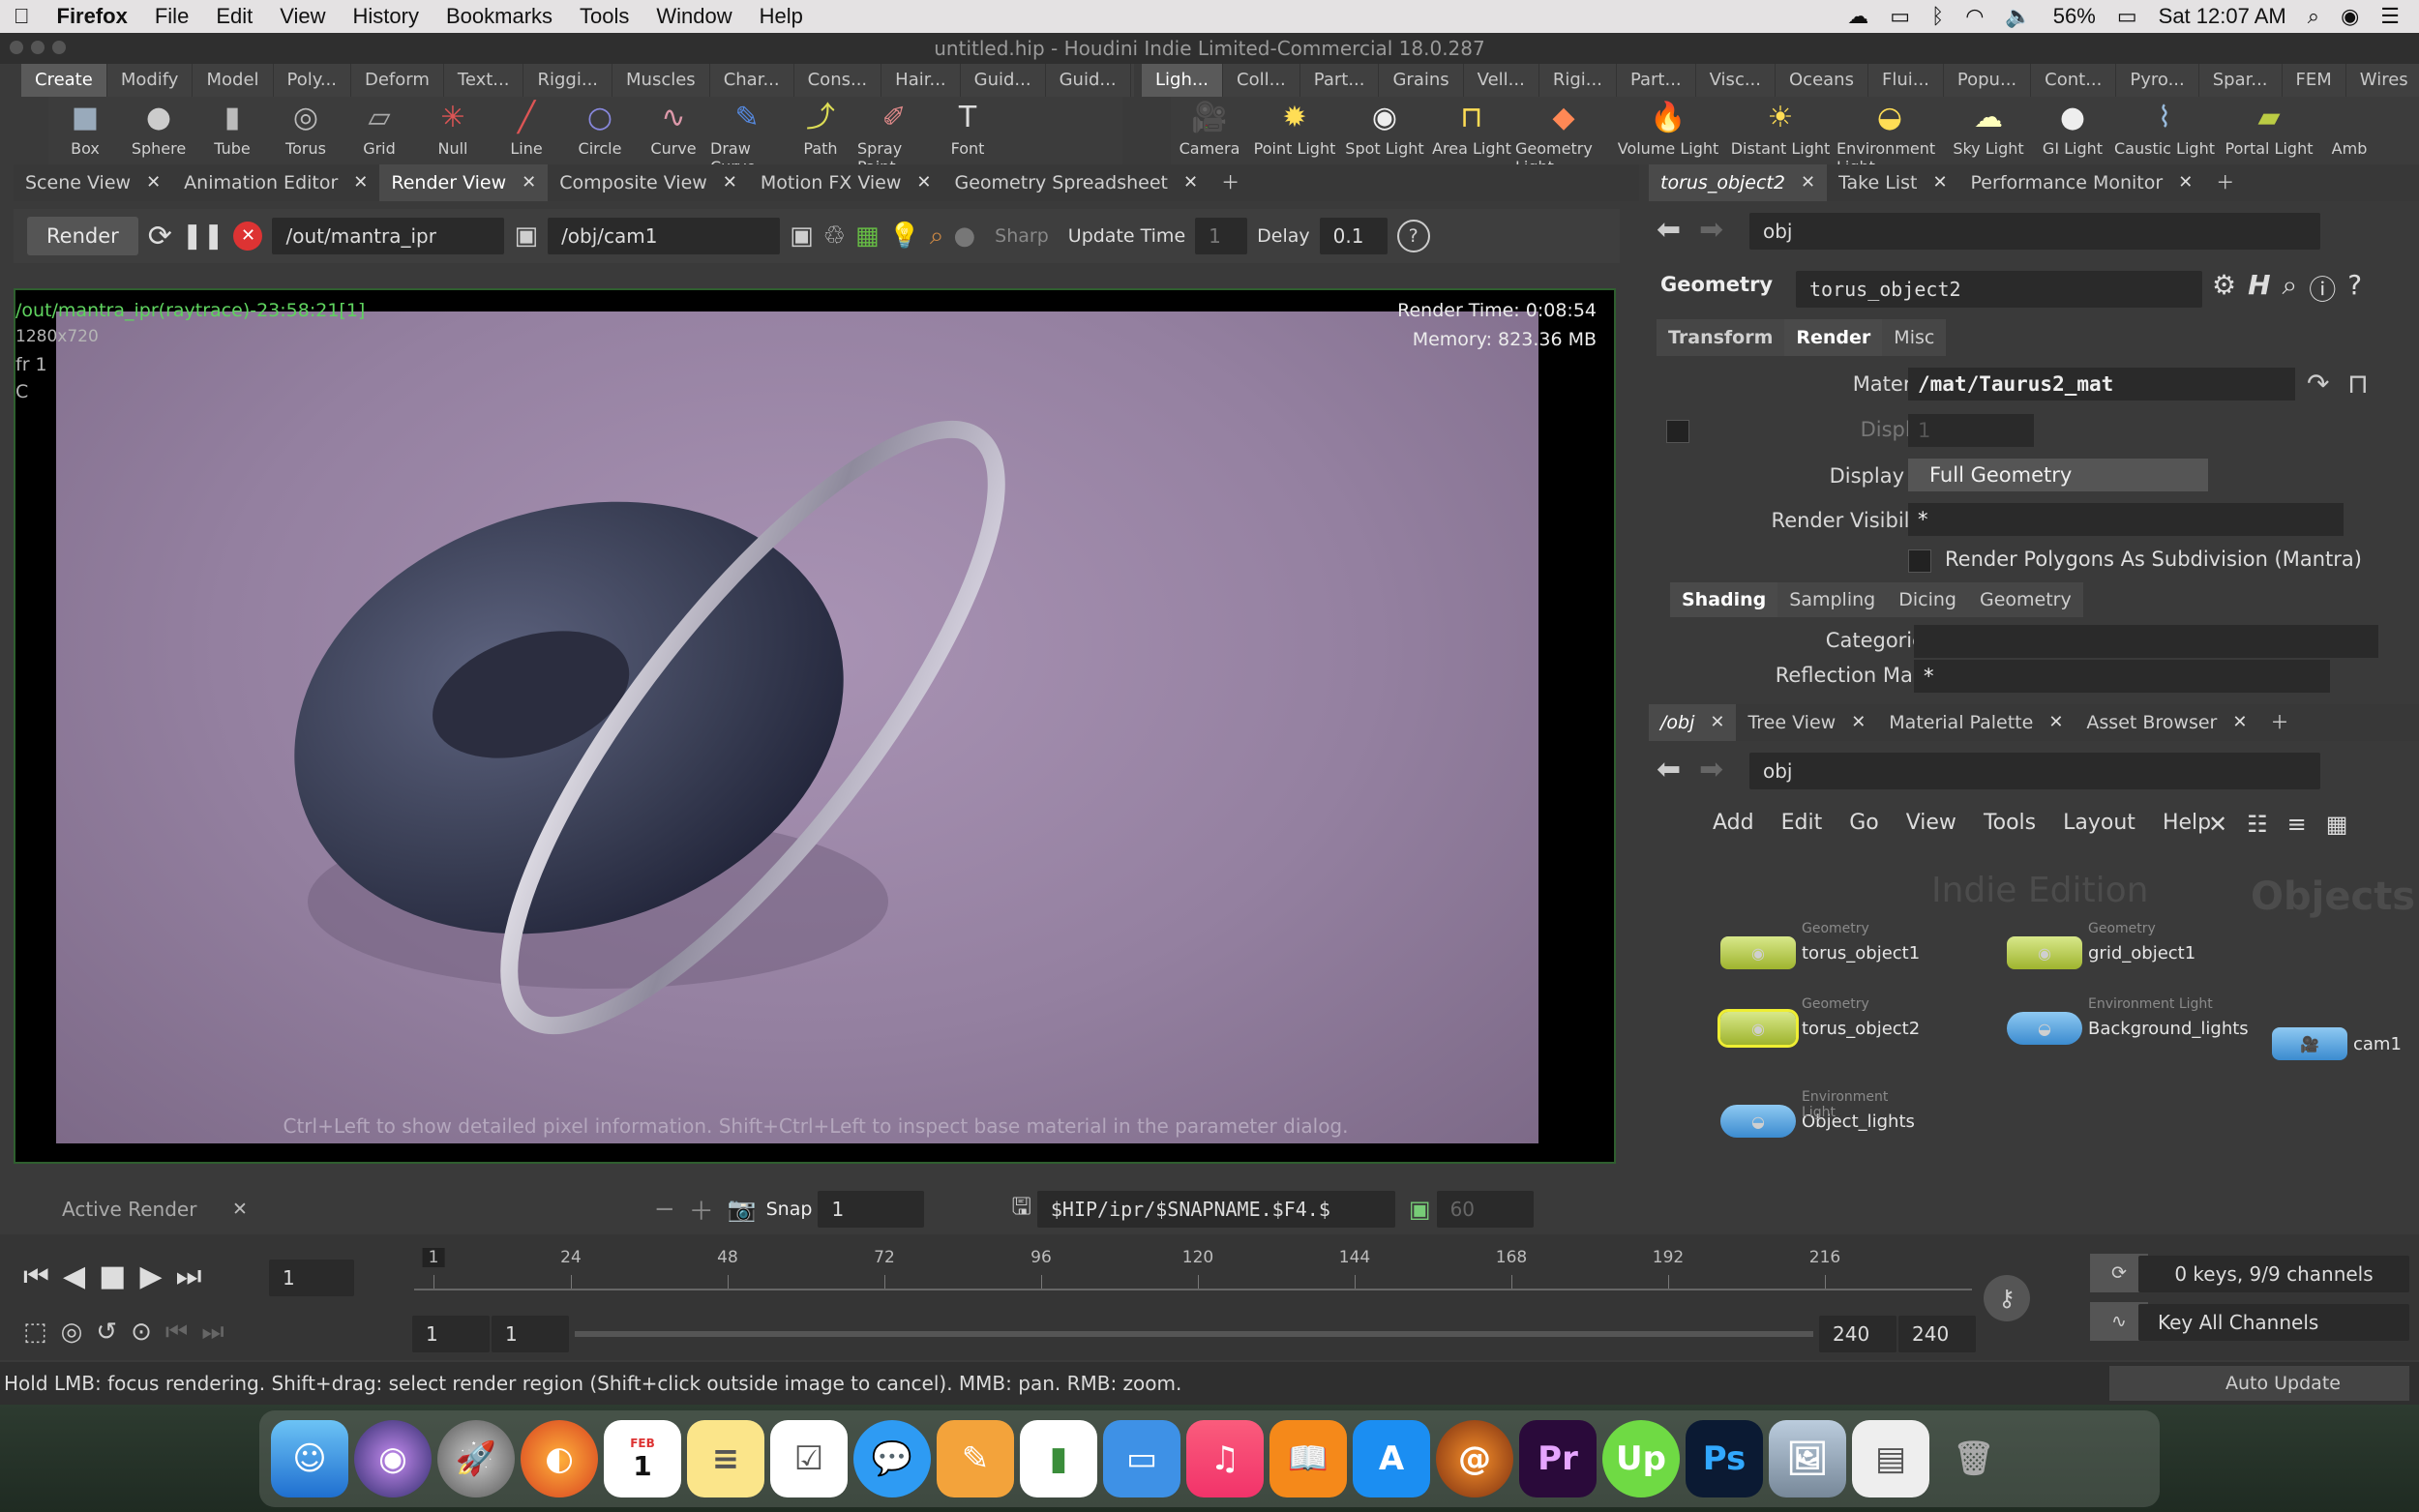 This screenshot has width=2419, height=1512. I want to click on upwork-icon: Up, so click(1641, 1458).